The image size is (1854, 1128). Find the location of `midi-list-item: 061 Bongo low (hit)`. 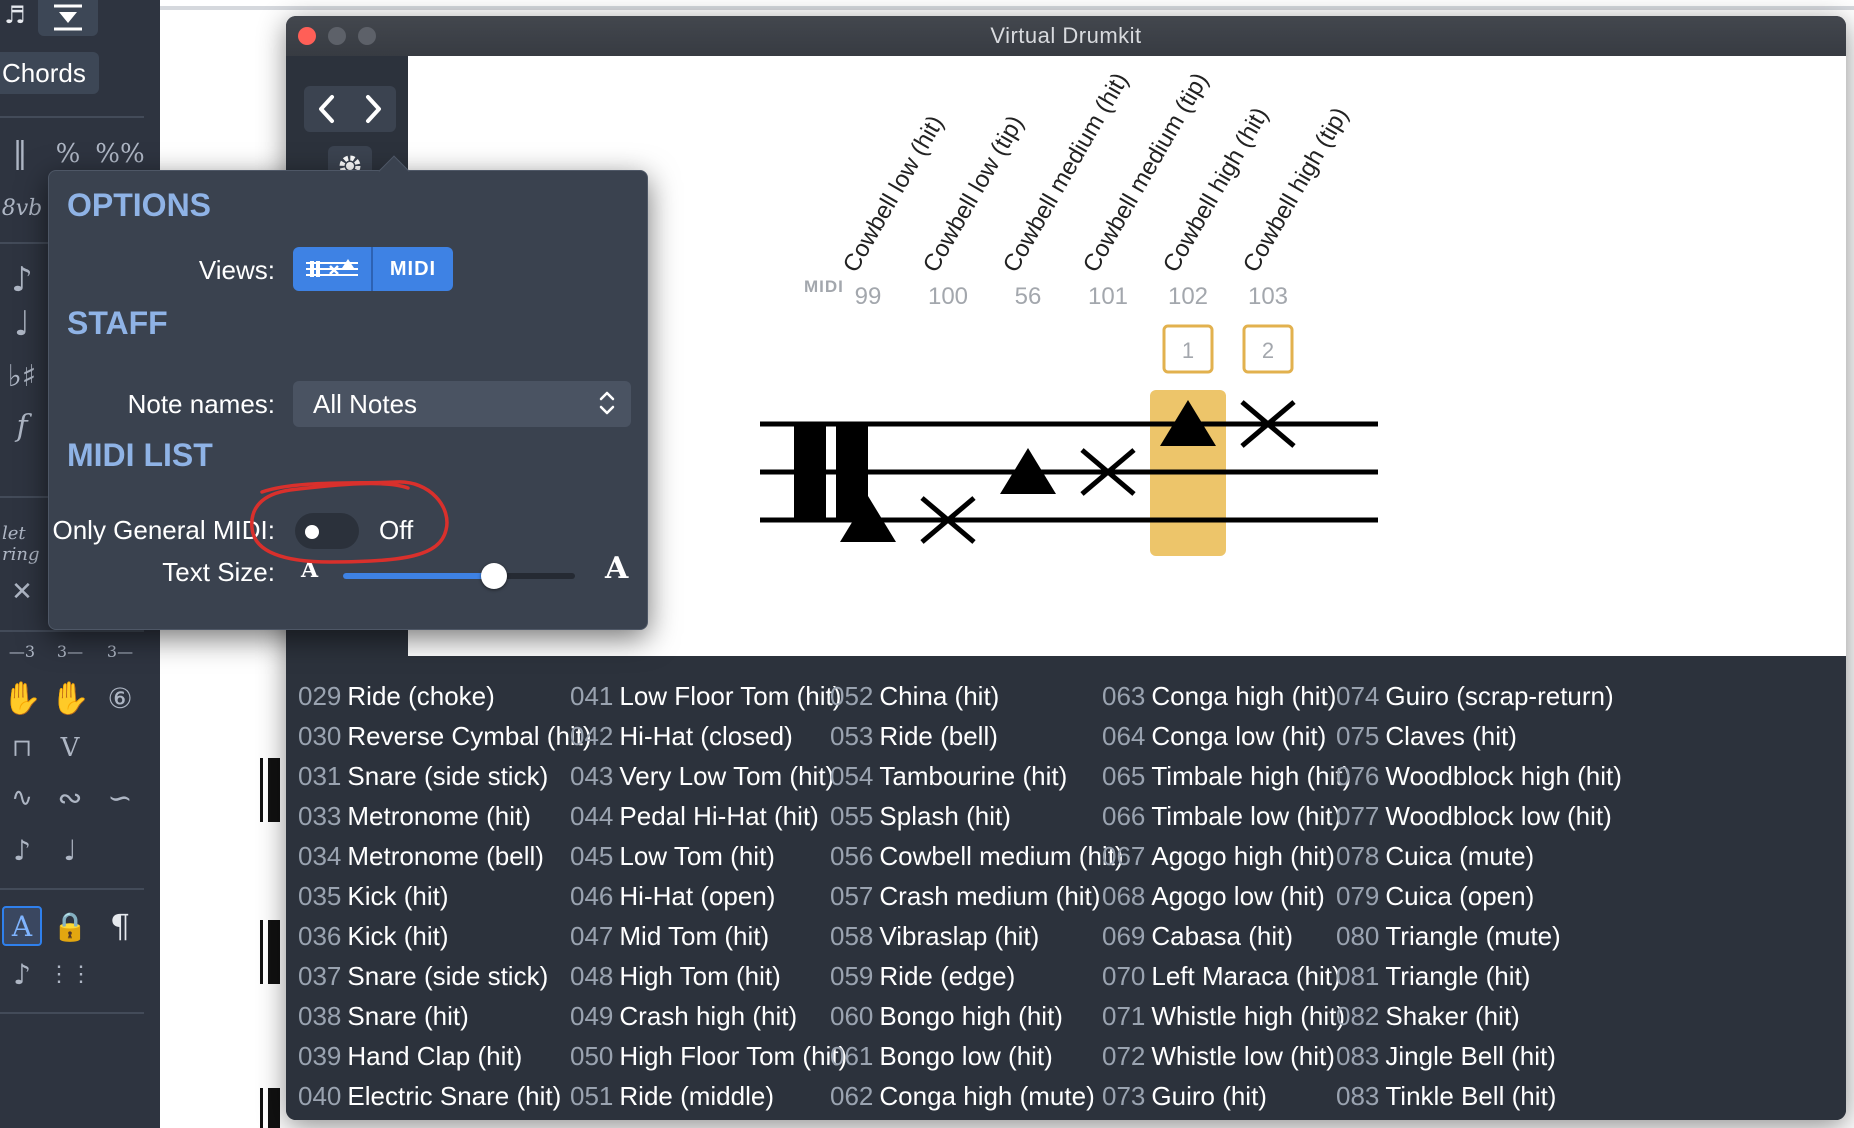

midi-list-item: 061 Bongo low (hit) is located at coordinates (977, 1056).